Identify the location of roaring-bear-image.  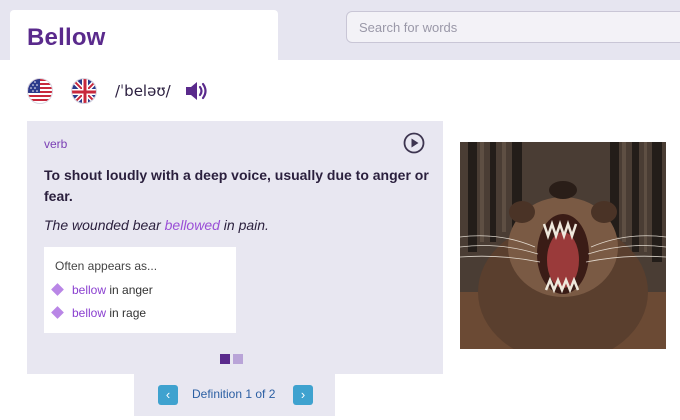
(563, 245).